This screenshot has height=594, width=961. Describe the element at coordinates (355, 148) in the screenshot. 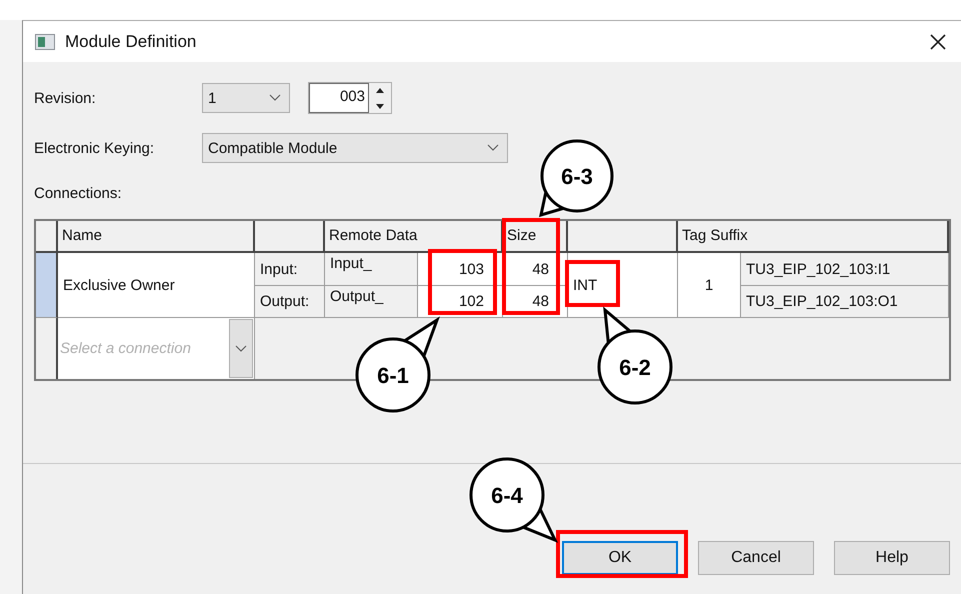

I see `electronic-keying-dropdown: Compatible Module` at that location.